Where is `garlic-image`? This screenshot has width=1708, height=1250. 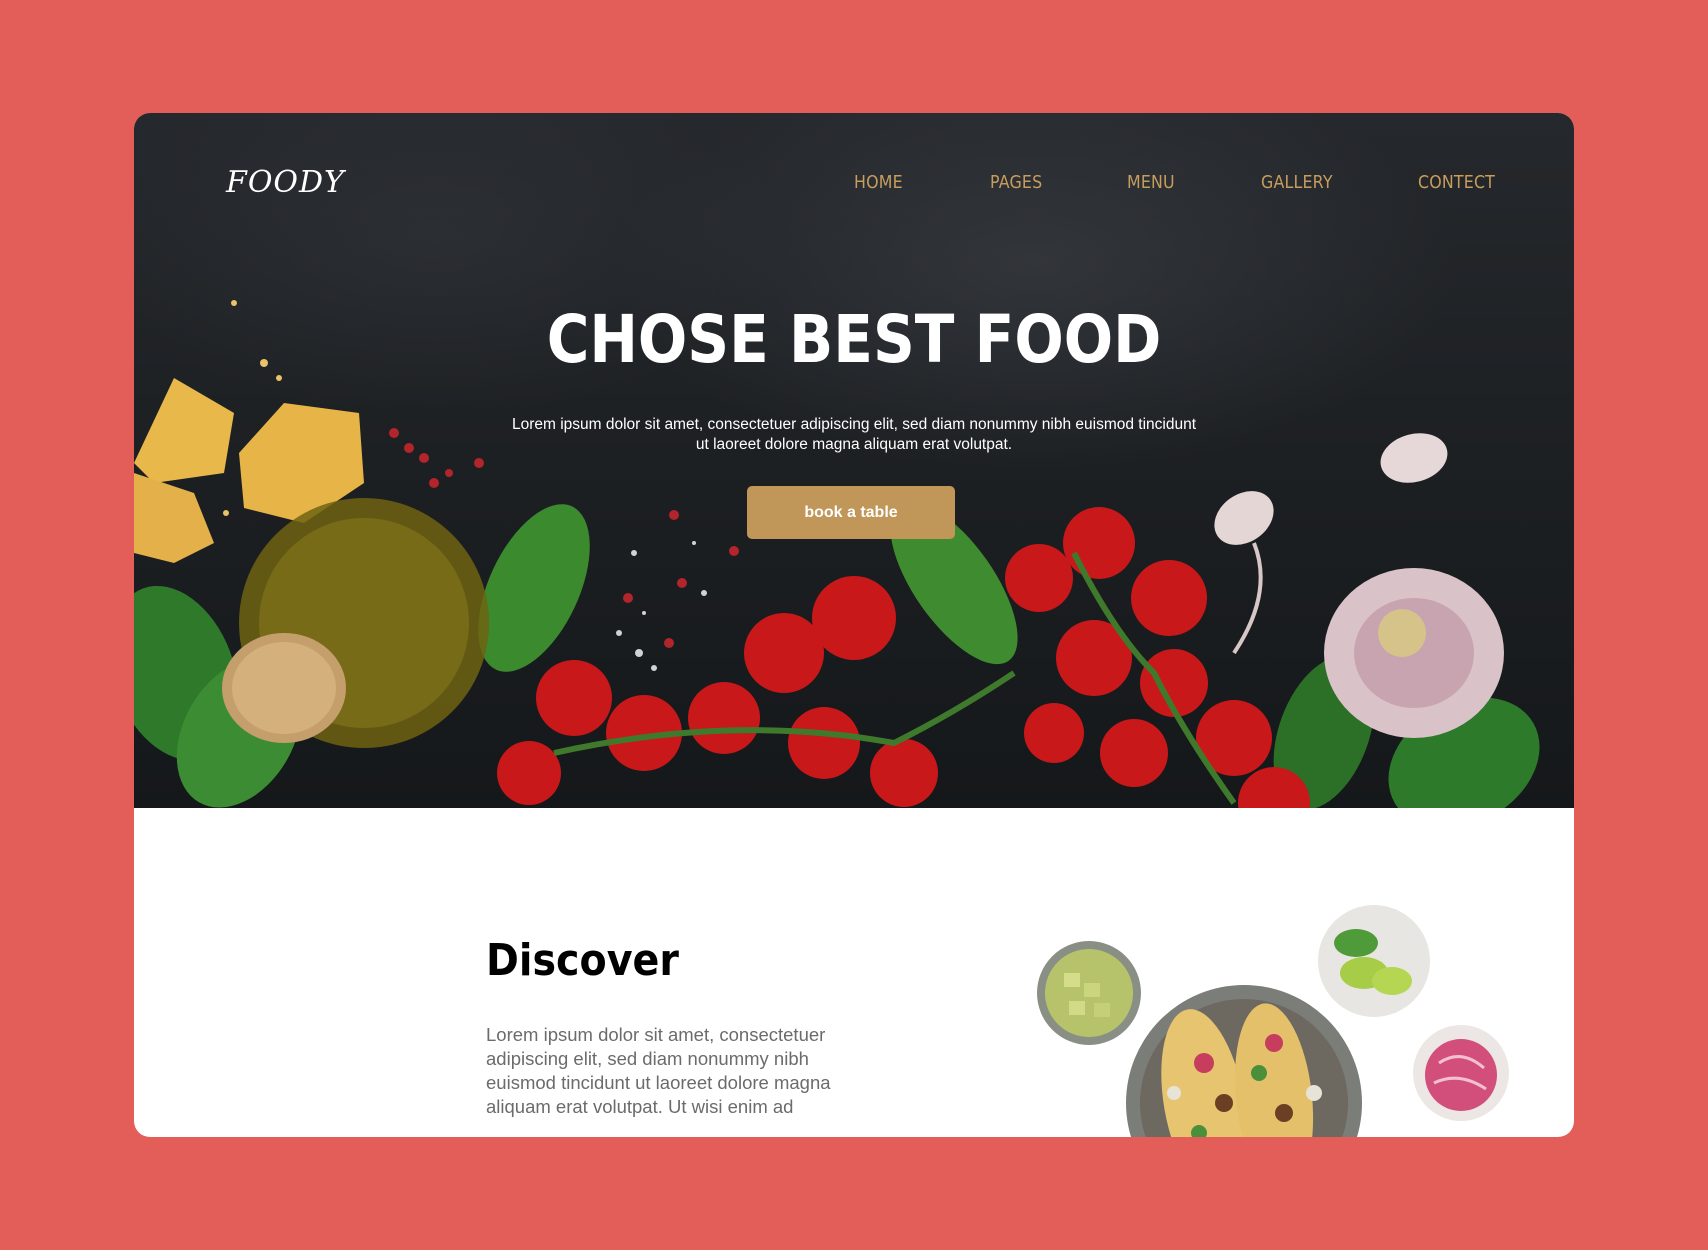 garlic-image is located at coordinates (1359, 585).